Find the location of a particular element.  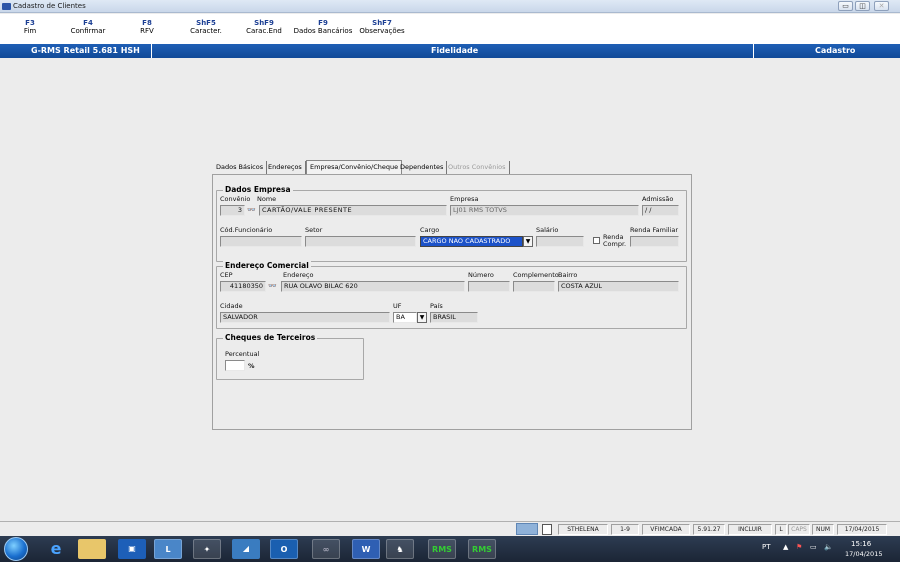

internet-explorer-icon: e is located at coordinates (56, 549).